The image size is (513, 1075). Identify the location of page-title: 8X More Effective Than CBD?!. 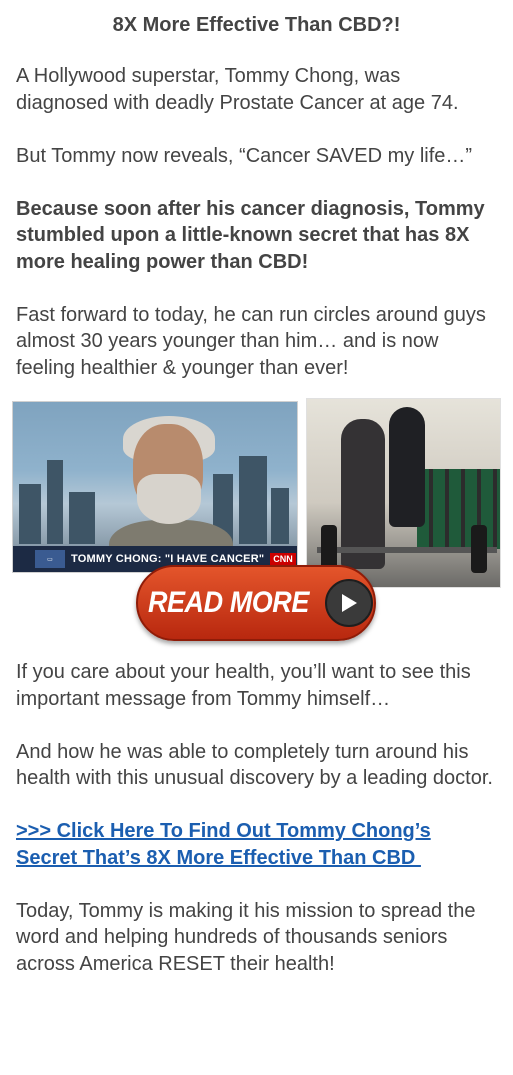
(256, 25).